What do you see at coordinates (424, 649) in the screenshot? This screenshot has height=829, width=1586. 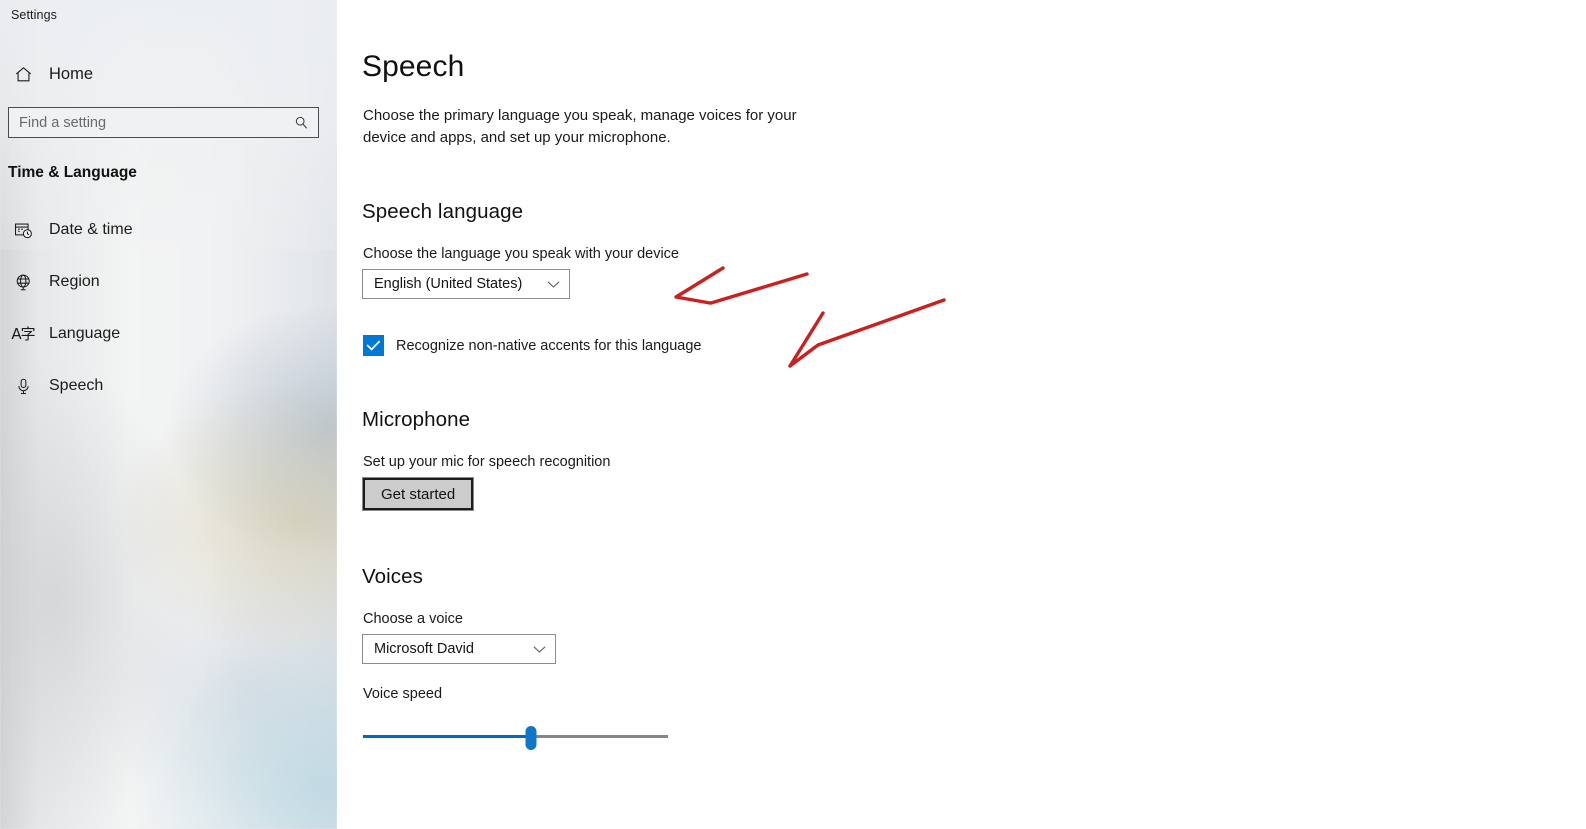 I see `voice-dropdown-value: Microsoft David` at bounding box center [424, 649].